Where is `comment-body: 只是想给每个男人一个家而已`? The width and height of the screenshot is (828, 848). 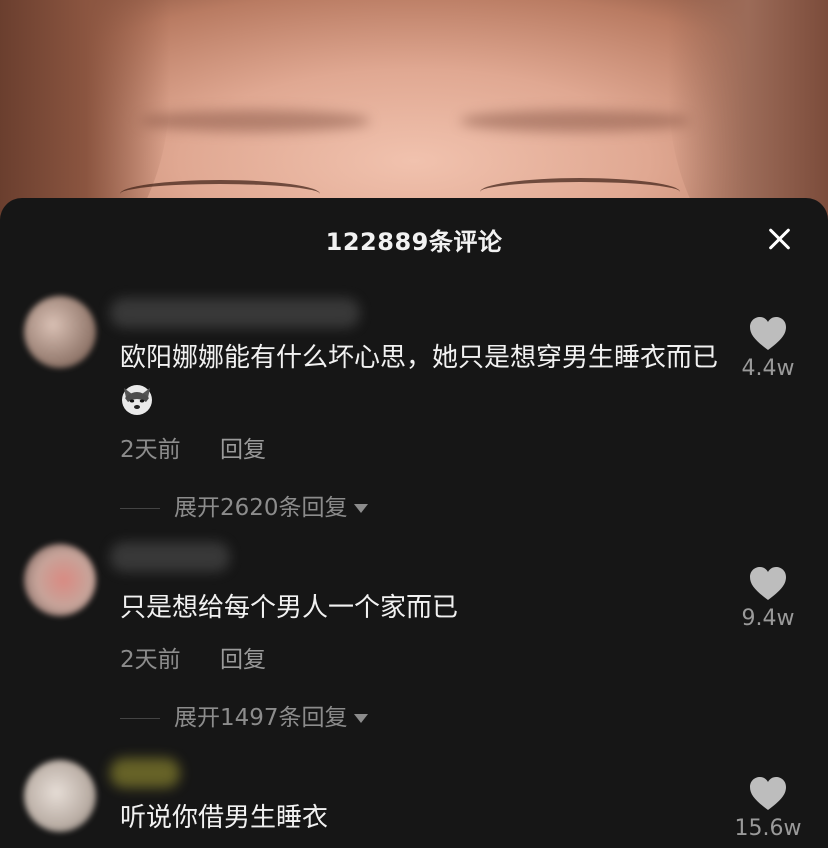 comment-body: 只是想给每个男人一个家而已 is located at coordinates (289, 608).